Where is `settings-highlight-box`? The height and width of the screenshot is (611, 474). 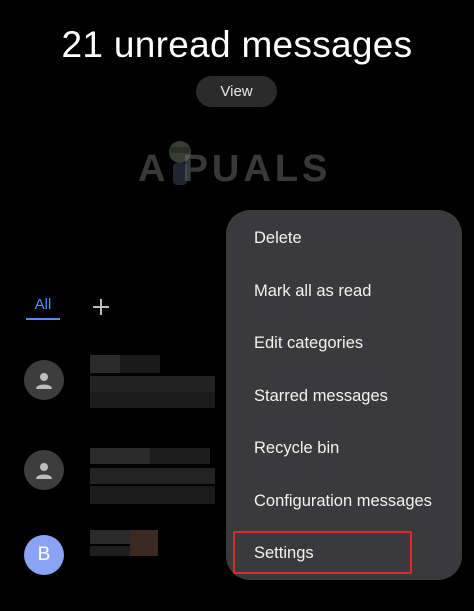 settings-highlight-box is located at coordinates (322, 552).